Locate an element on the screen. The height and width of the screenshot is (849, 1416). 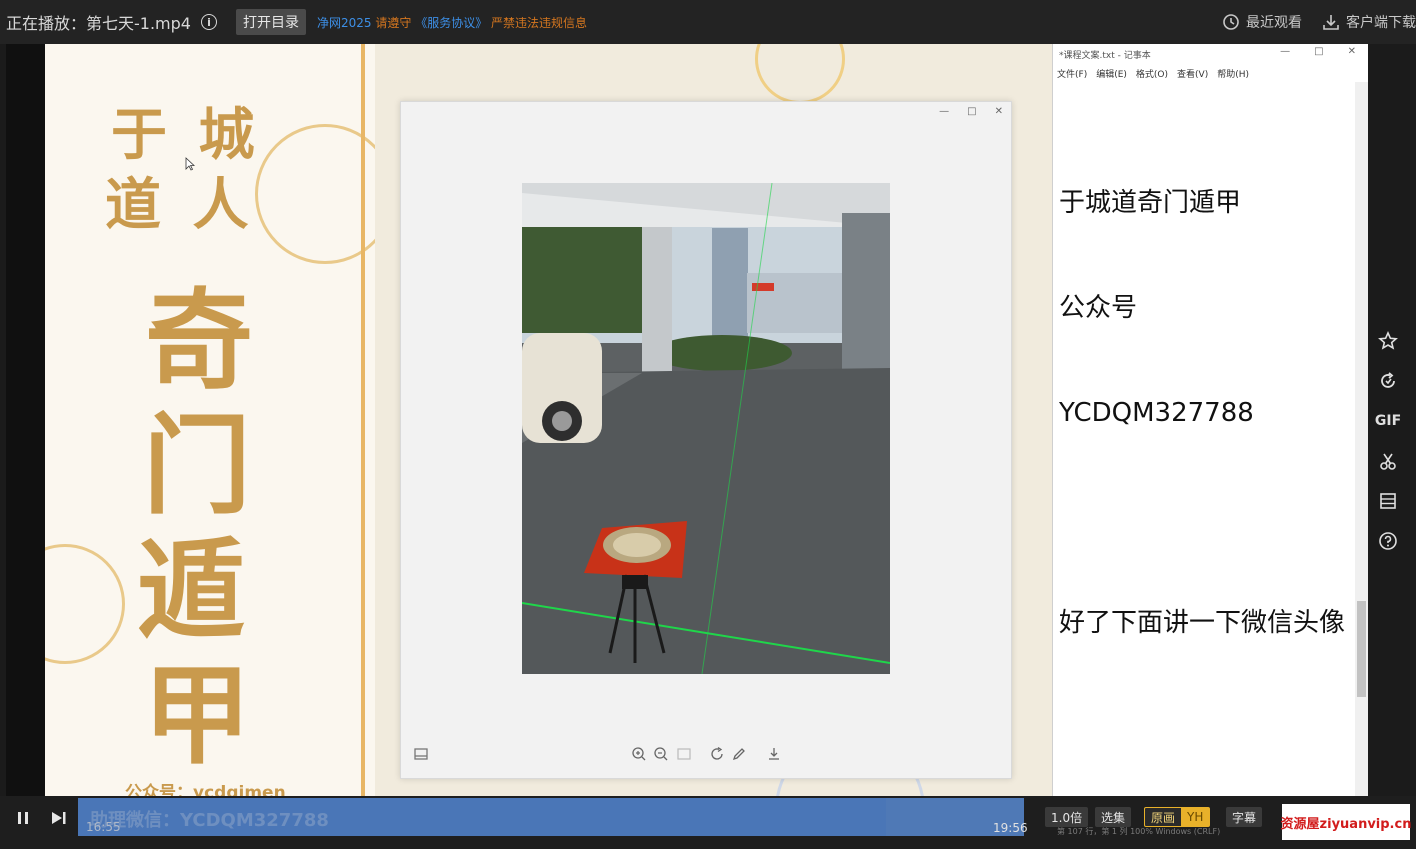
pause-button is located at coordinates (23, 819).